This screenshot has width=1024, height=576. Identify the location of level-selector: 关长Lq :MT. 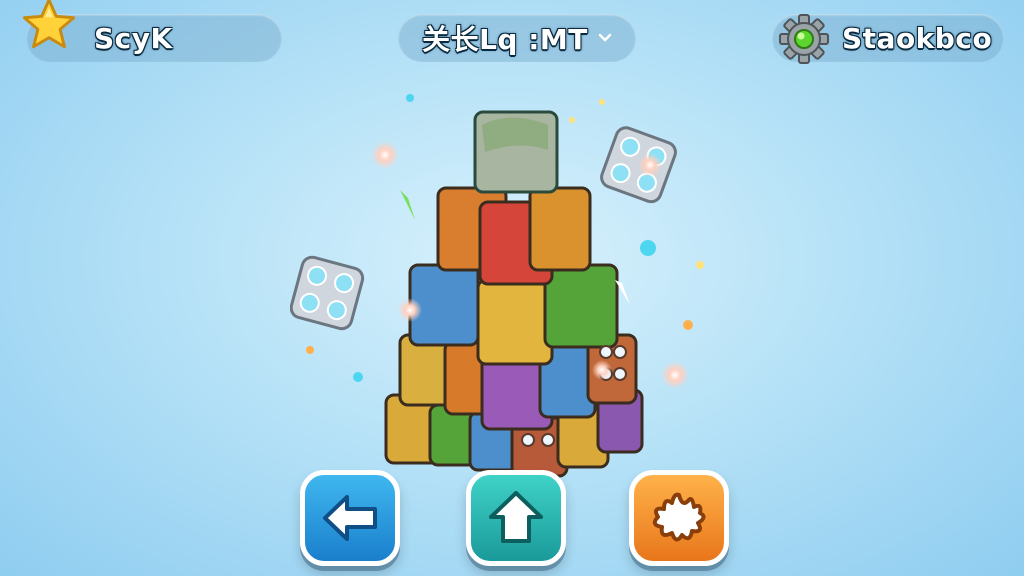
(517, 38).